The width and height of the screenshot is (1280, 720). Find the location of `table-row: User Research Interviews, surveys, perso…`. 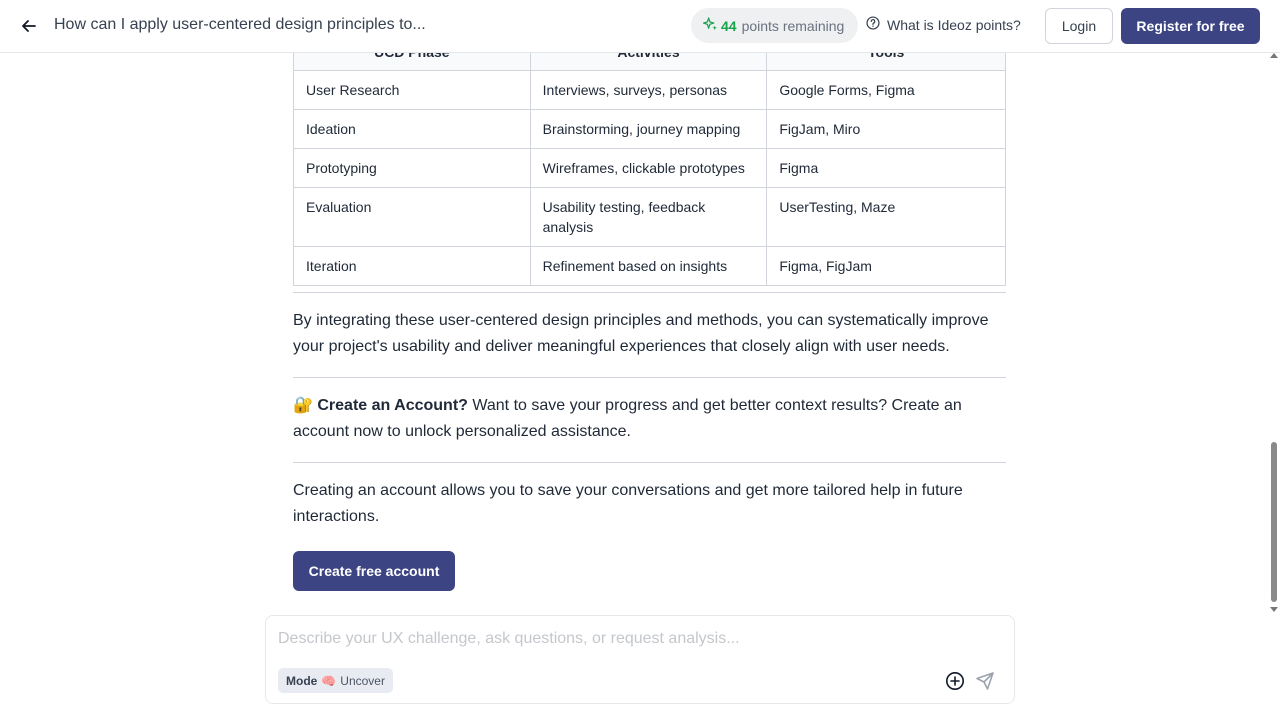

table-row: User Research Interviews, surveys, perso… is located at coordinates (649, 90).